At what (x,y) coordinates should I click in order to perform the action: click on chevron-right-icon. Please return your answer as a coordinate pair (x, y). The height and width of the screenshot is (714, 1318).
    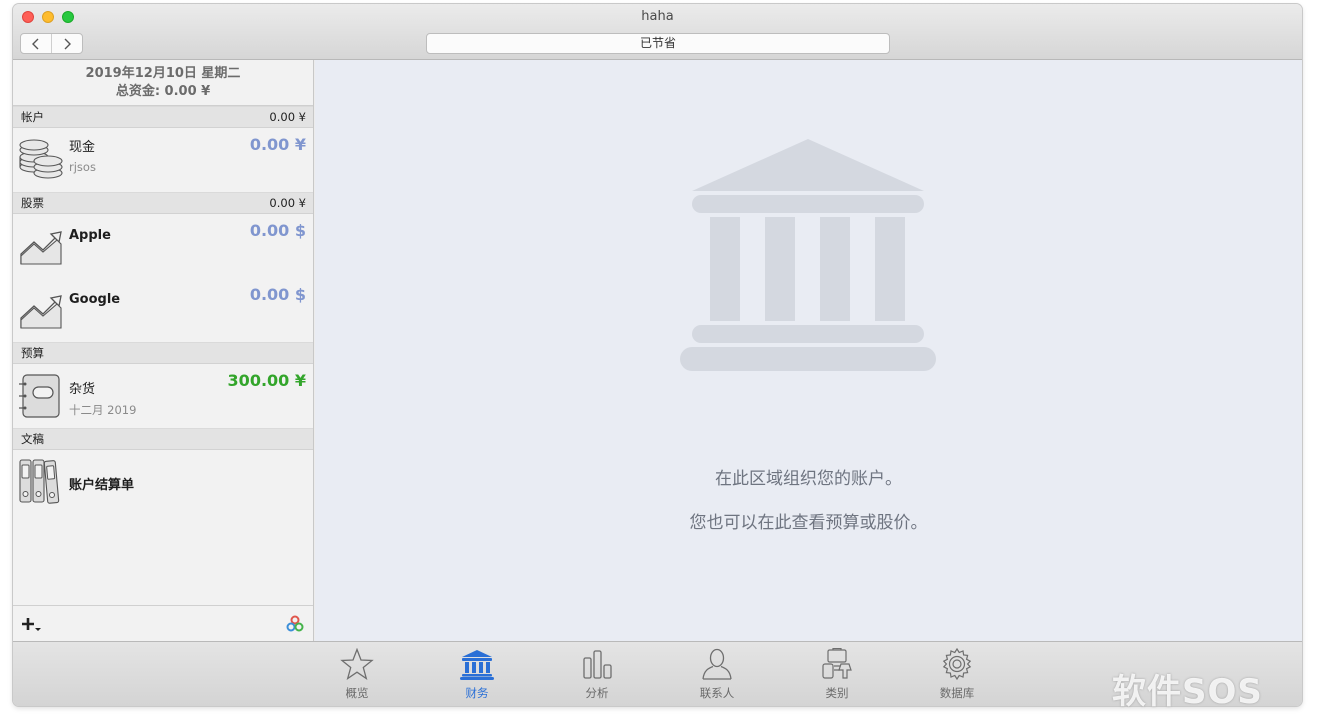
    Looking at the image, I should click on (67, 43).